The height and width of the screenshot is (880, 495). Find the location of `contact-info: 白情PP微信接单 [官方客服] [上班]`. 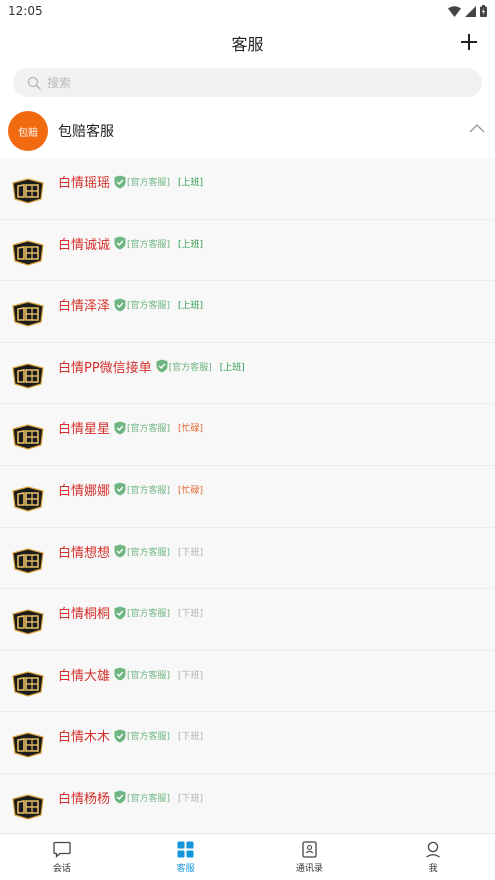

contact-info: 白情PP微信接单 [官方客服] [上班] is located at coordinates (151, 366).